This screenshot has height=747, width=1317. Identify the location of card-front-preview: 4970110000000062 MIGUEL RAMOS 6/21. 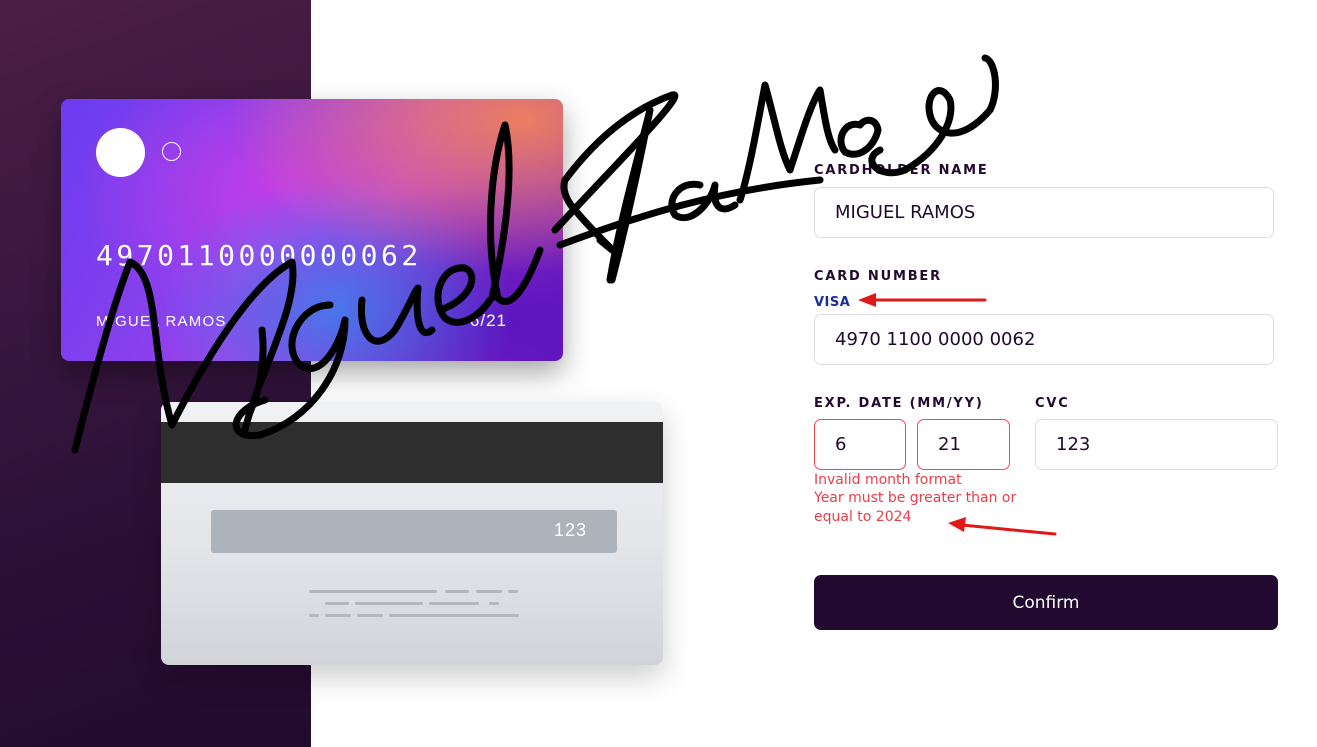
(312, 230).